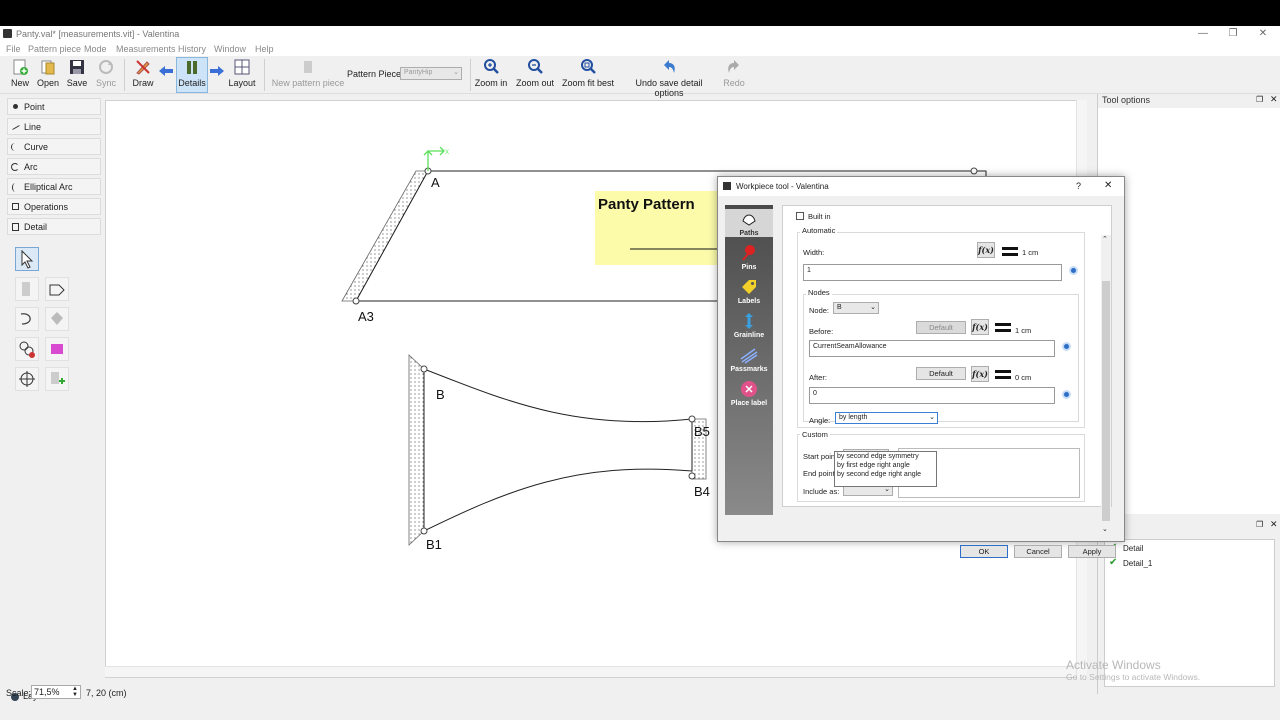 Image resolution: width=1280 pixels, height=720 pixels. What do you see at coordinates (856, 308) in the screenshot?
I see `node-select: B ⌄` at bounding box center [856, 308].